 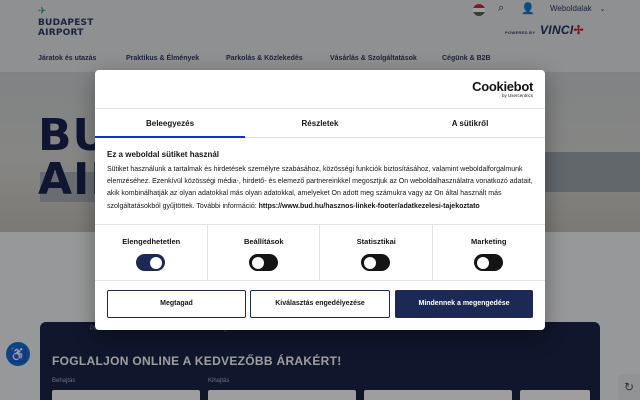 What do you see at coordinates (464, 304) in the screenshot?
I see `allow-all-button: Mindennek a megengedése` at bounding box center [464, 304].